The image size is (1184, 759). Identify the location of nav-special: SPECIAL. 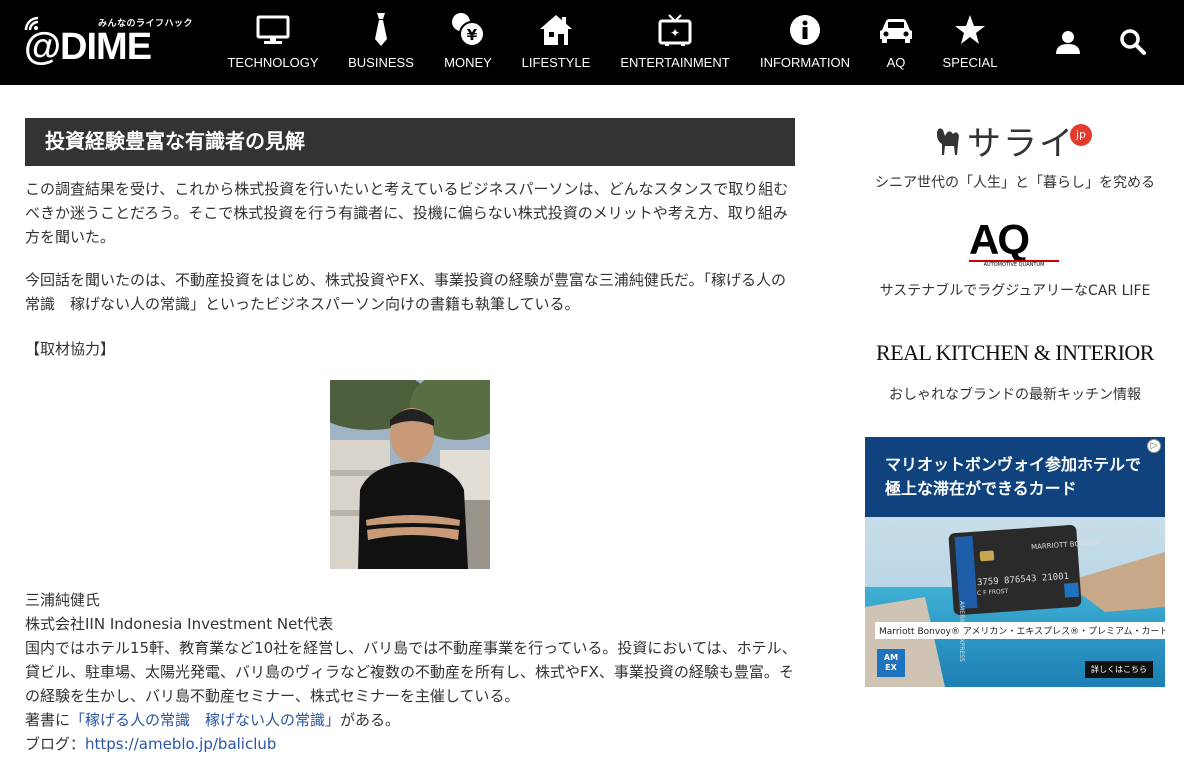
(970, 43).